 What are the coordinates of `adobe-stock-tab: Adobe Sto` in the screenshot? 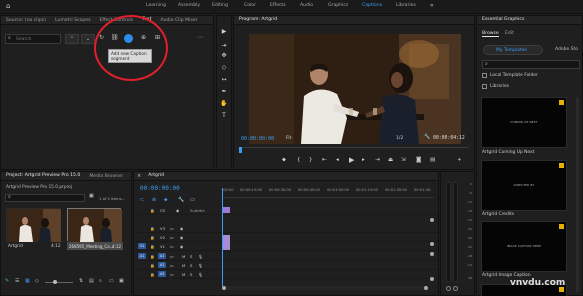 It's located at (566, 49).